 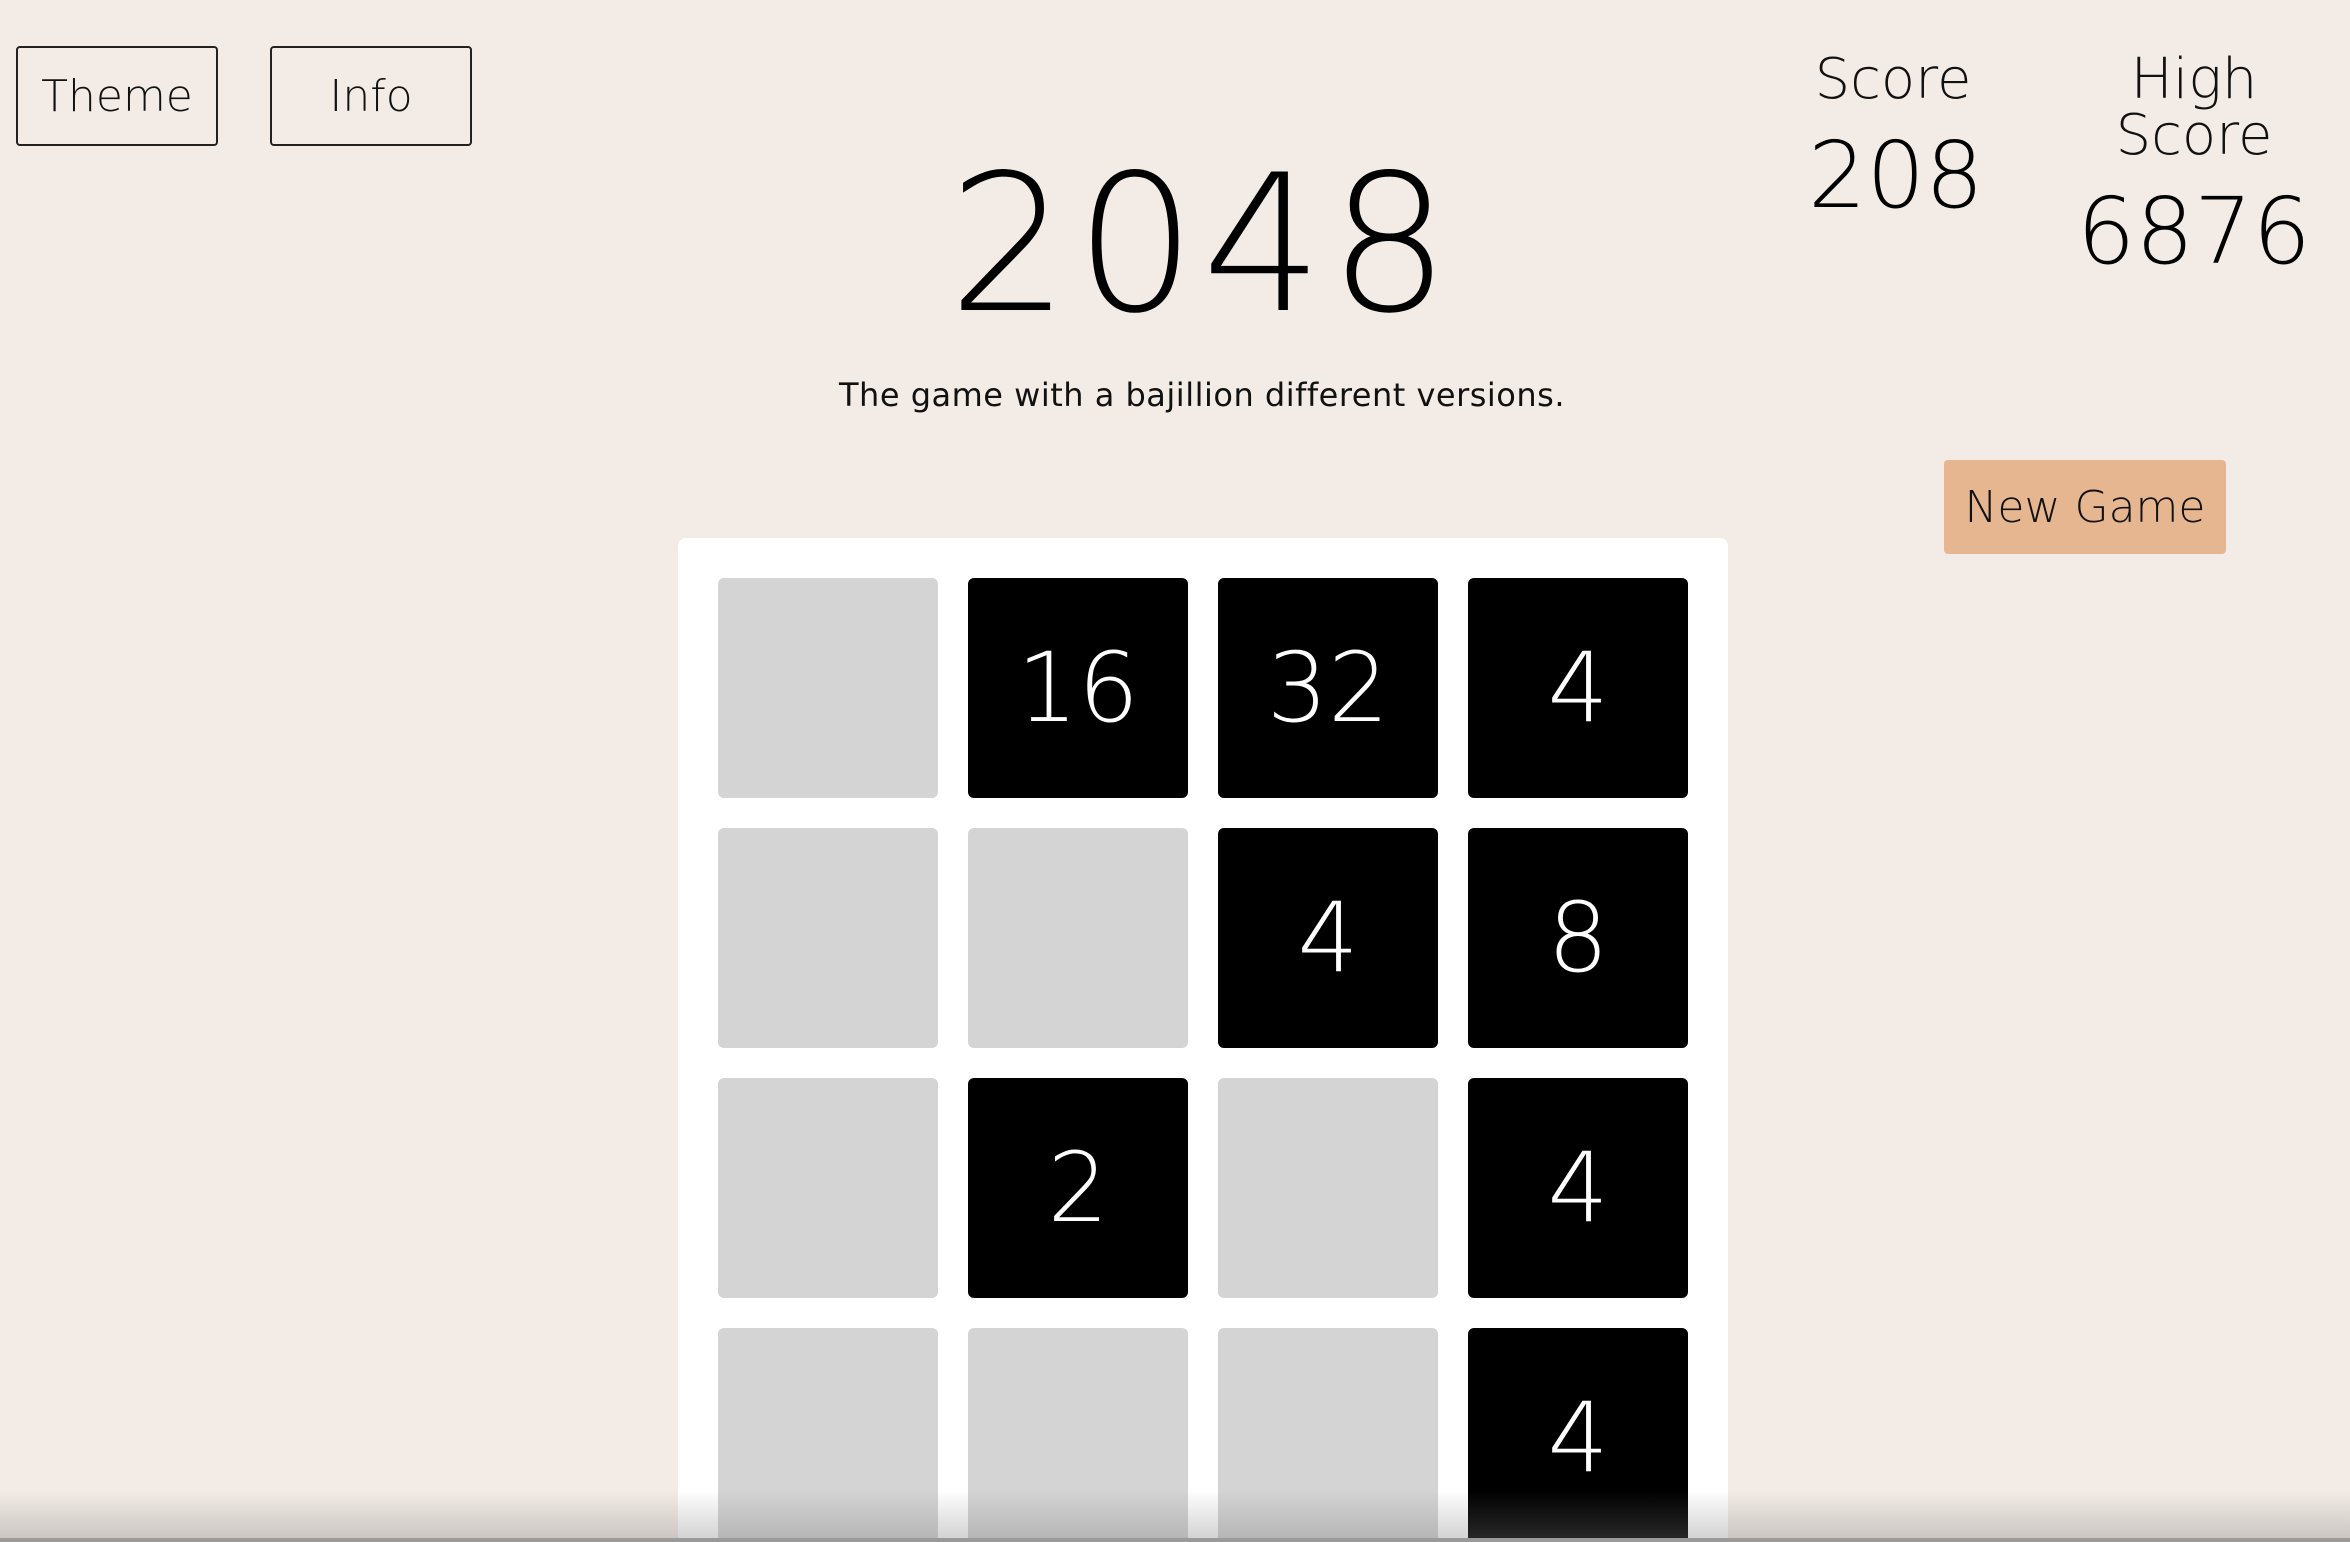 I want to click on score-label: Score, so click(x=1893, y=79).